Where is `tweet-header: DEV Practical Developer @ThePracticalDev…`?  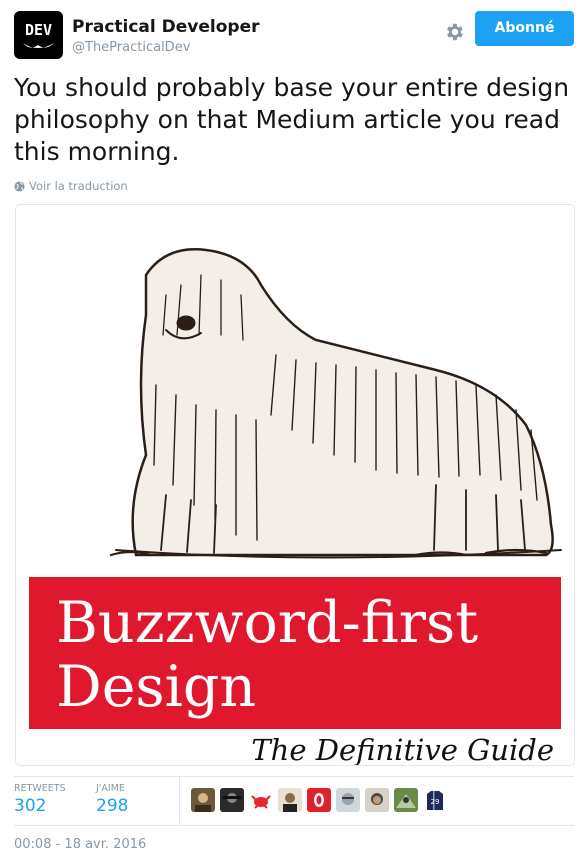 tweet-header: DEV Practical Developer @ThePracticalDev… is located at coordinates (294, 35).